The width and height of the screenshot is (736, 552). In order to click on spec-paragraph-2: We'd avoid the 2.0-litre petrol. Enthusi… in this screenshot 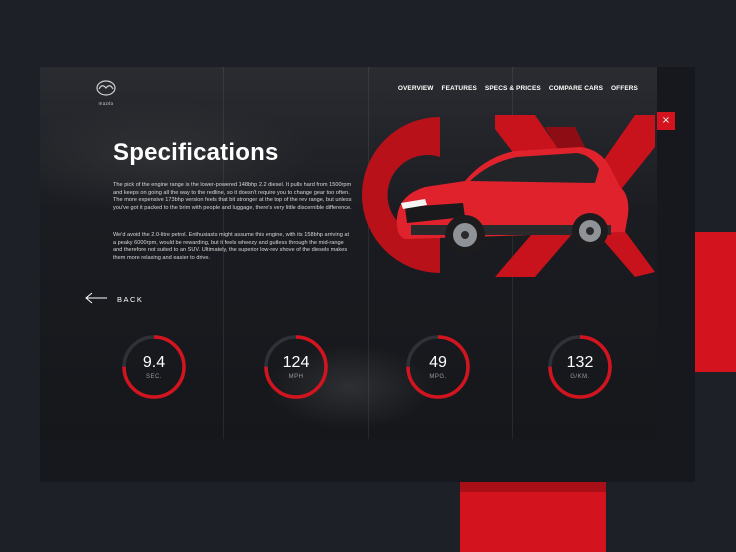, I will do `click(231, 246)`.